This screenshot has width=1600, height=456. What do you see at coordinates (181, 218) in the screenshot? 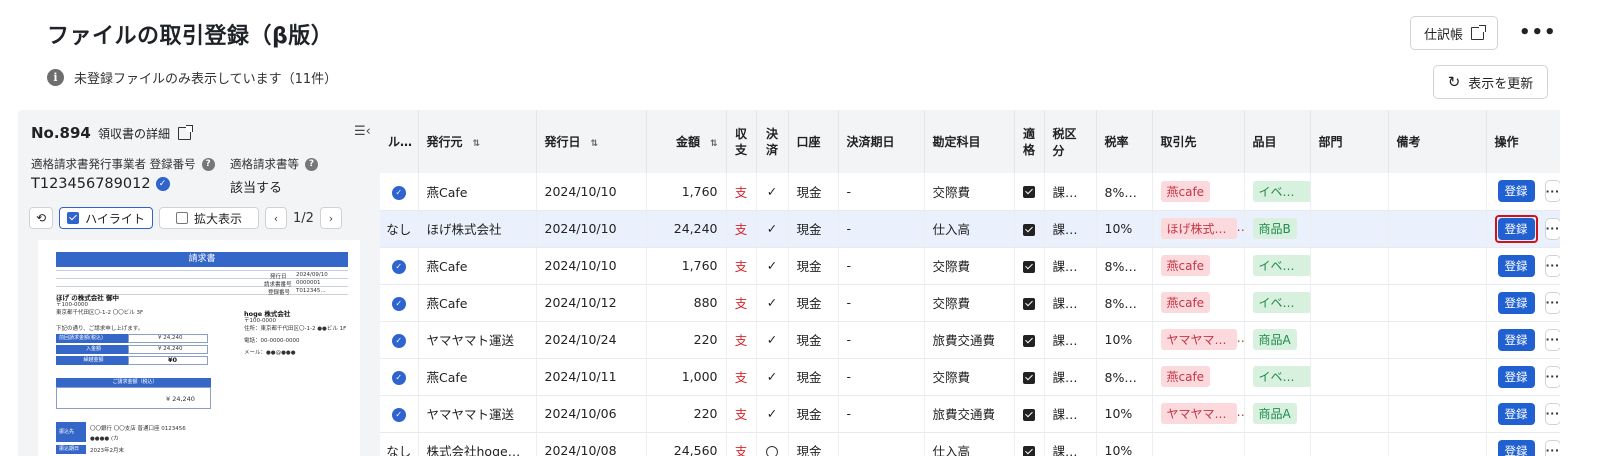
I see `zoom-checkbox` at bounding box center [181, 218].